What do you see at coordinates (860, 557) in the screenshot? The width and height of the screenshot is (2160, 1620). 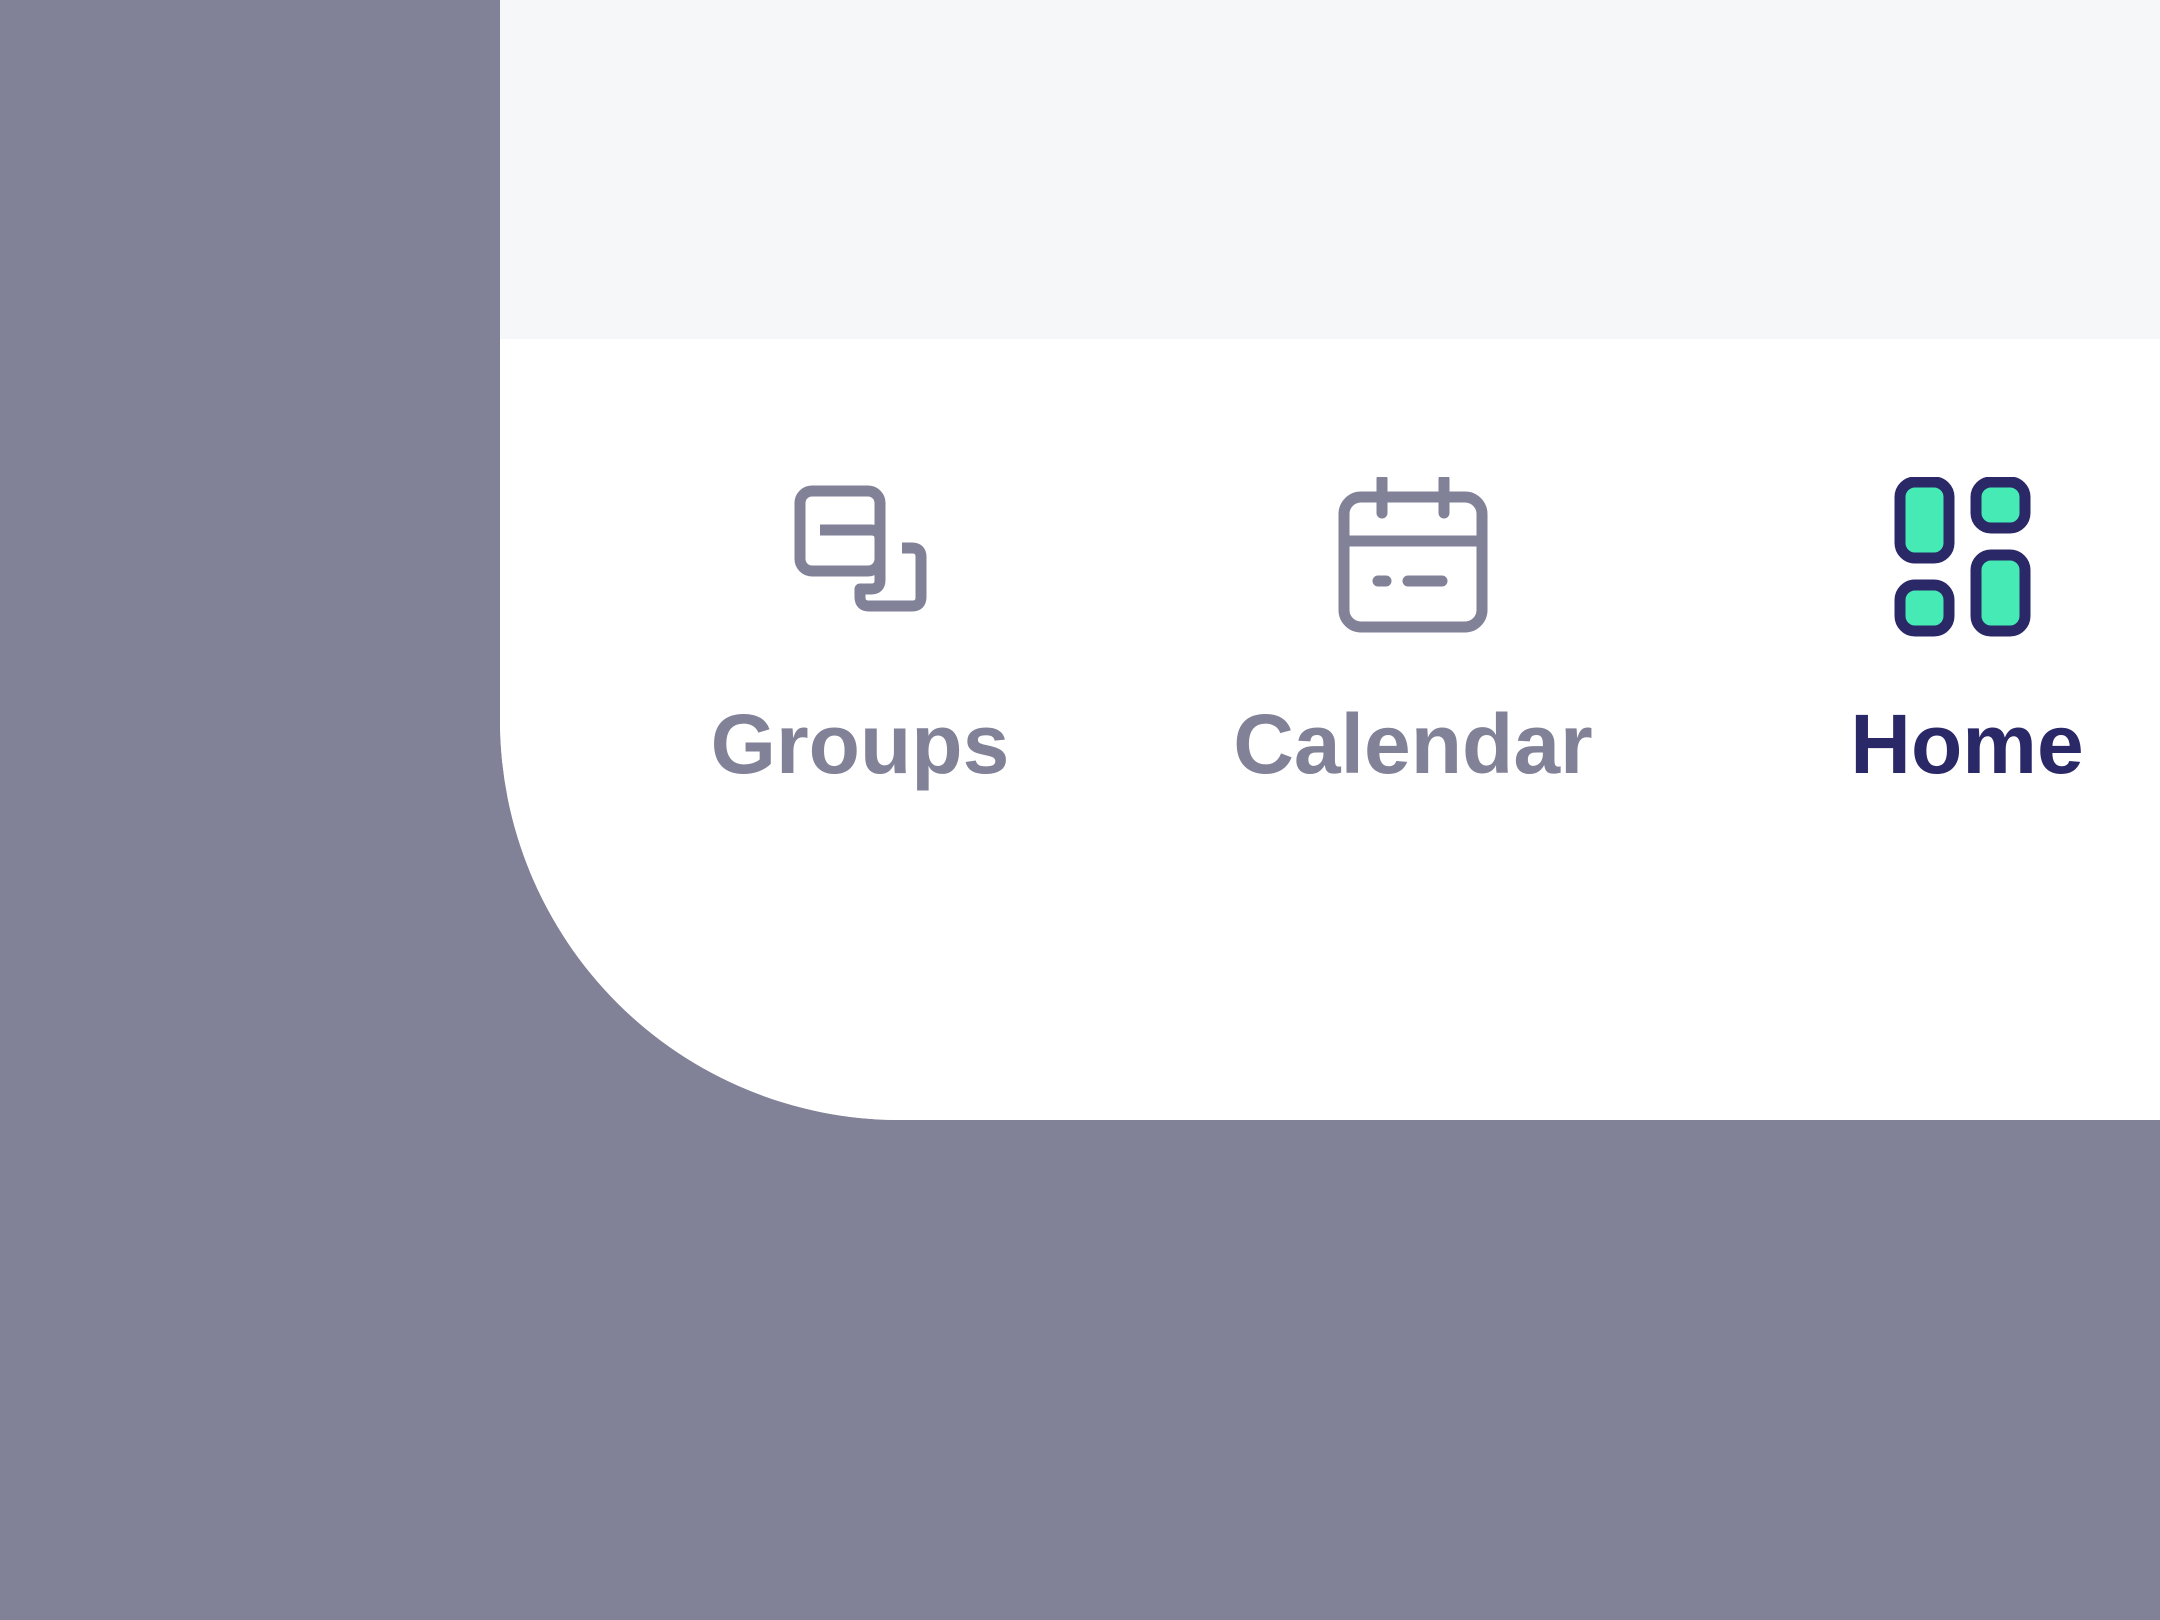 I see `overlapping-squares-icon` at bounding box center [860, 557].